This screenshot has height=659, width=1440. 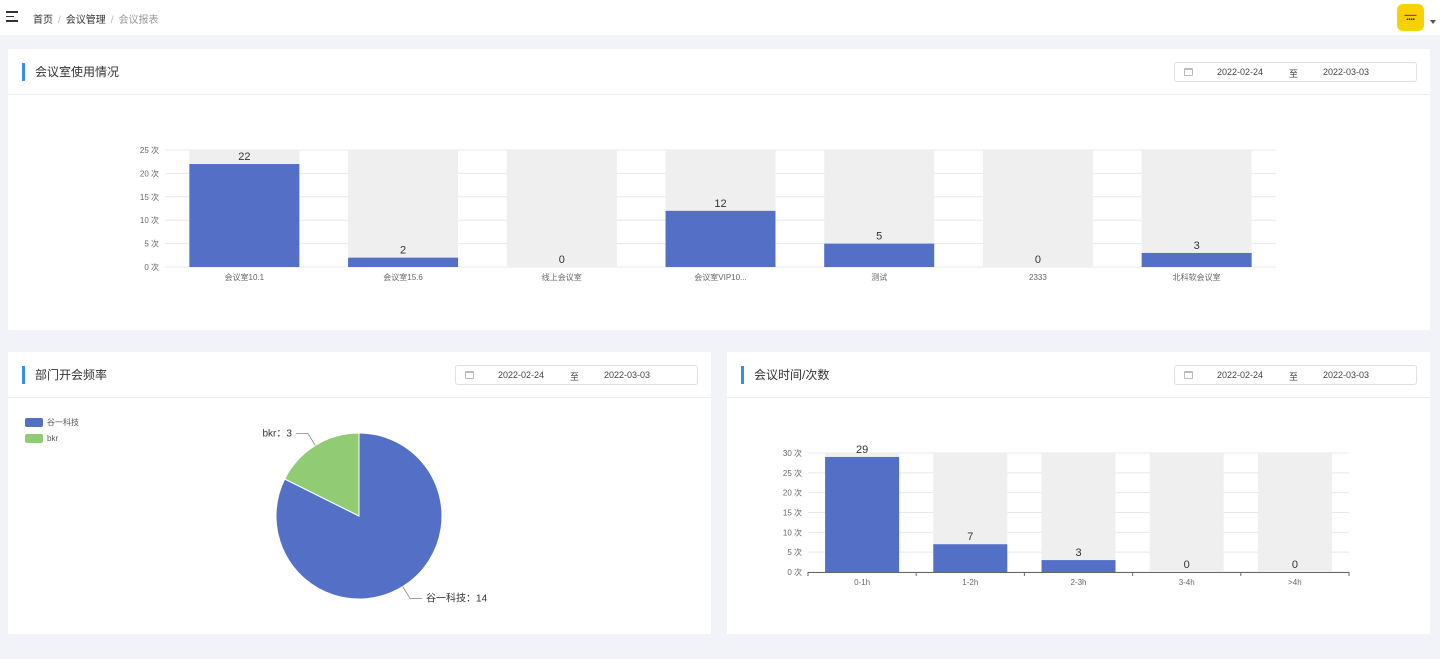 I want to click on x-tick-label: >4h, so click(x=1295, y=582).